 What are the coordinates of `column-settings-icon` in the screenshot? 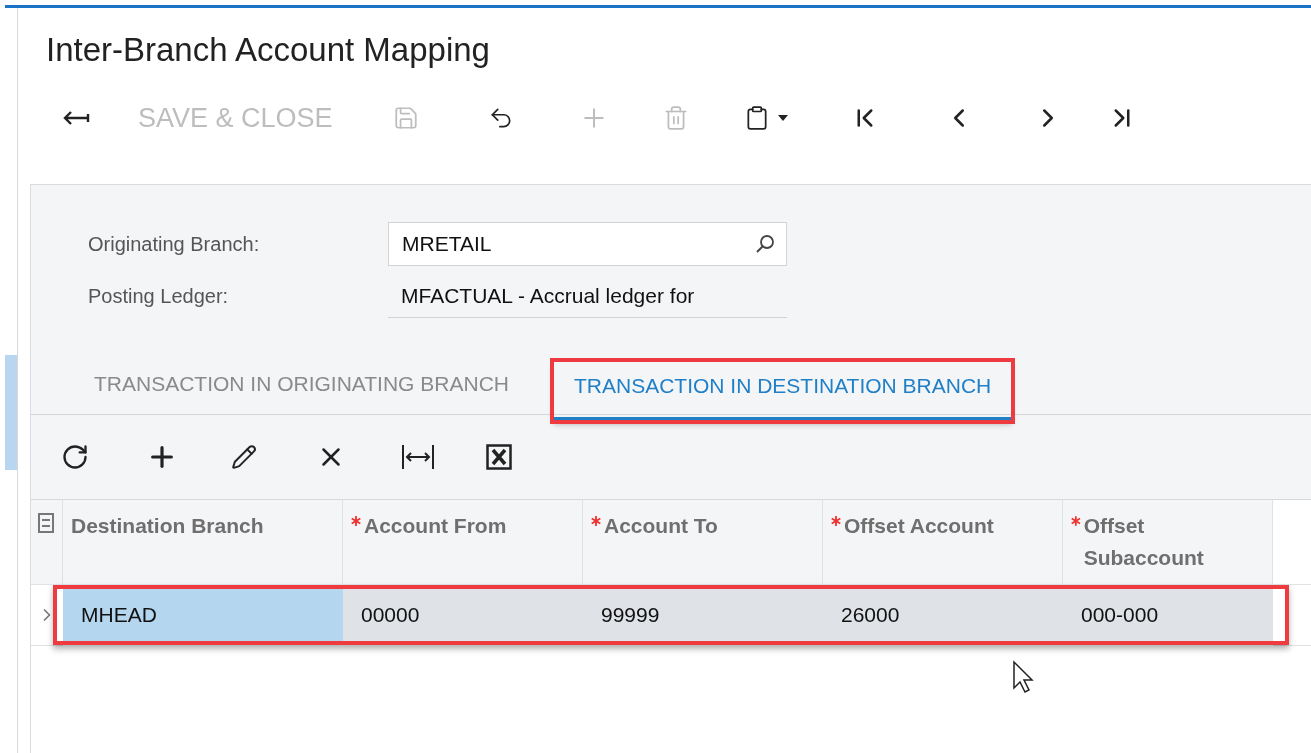 It's located at (46, 523).